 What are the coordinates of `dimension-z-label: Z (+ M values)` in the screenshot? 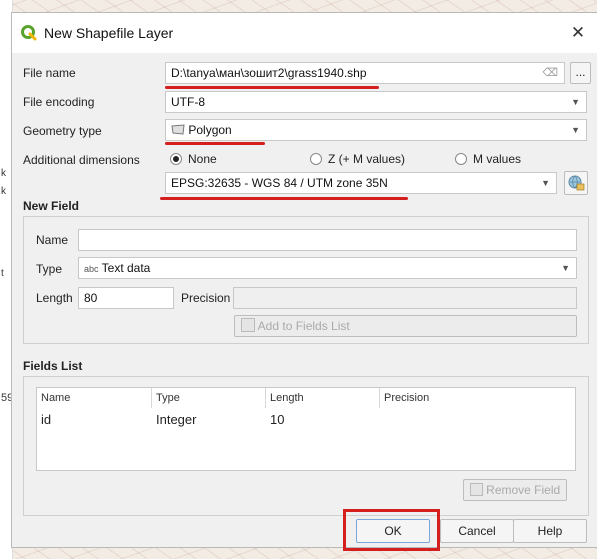 It's located at (367, 159).